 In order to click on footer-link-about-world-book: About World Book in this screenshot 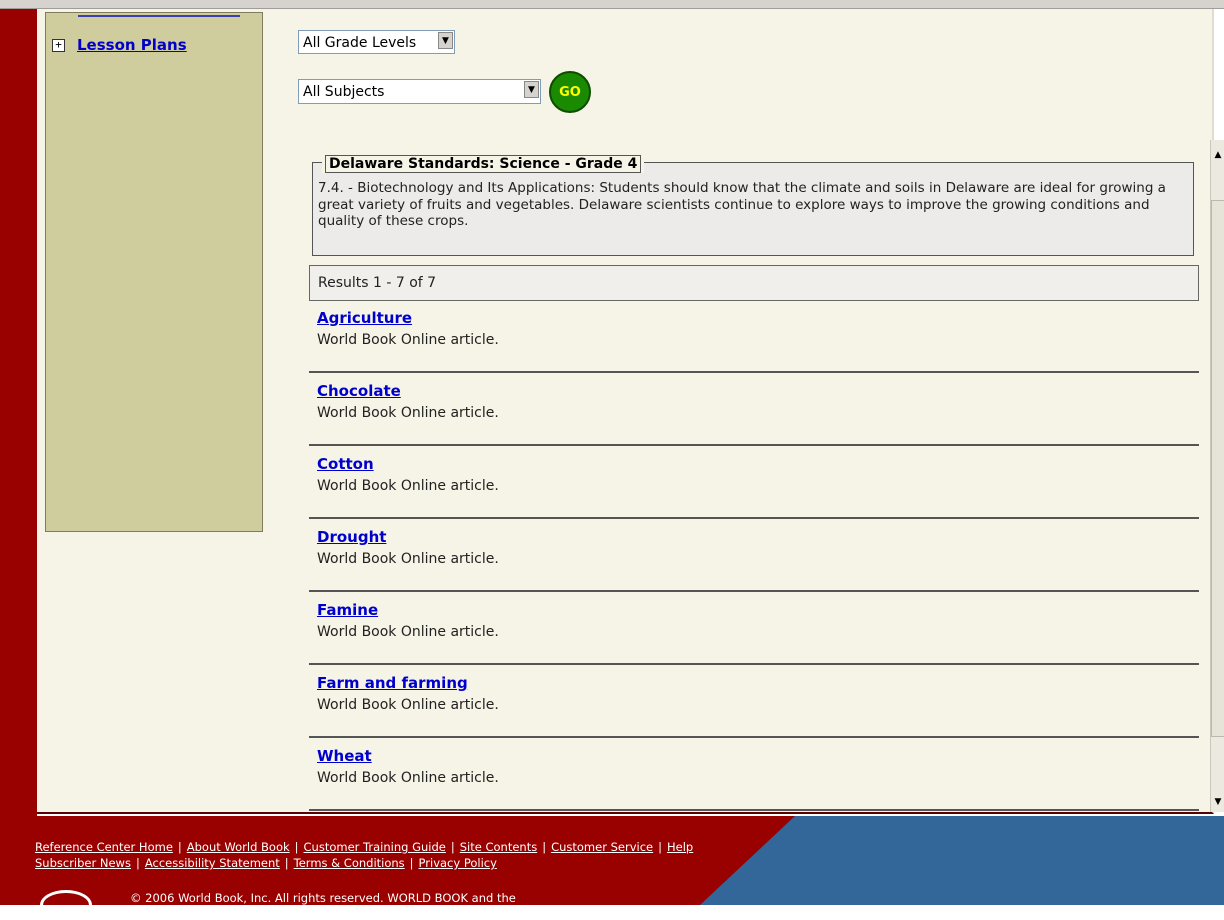, I will do `click(238, 847)`.